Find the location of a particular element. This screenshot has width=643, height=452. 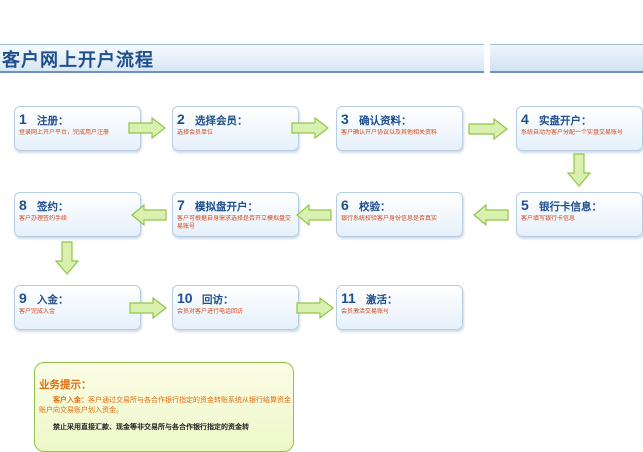

tips-warning-text: 禁止采用直接汇款、现金等非交易所与各合作银行指定的资金转 is located at coordinates (151, 427).